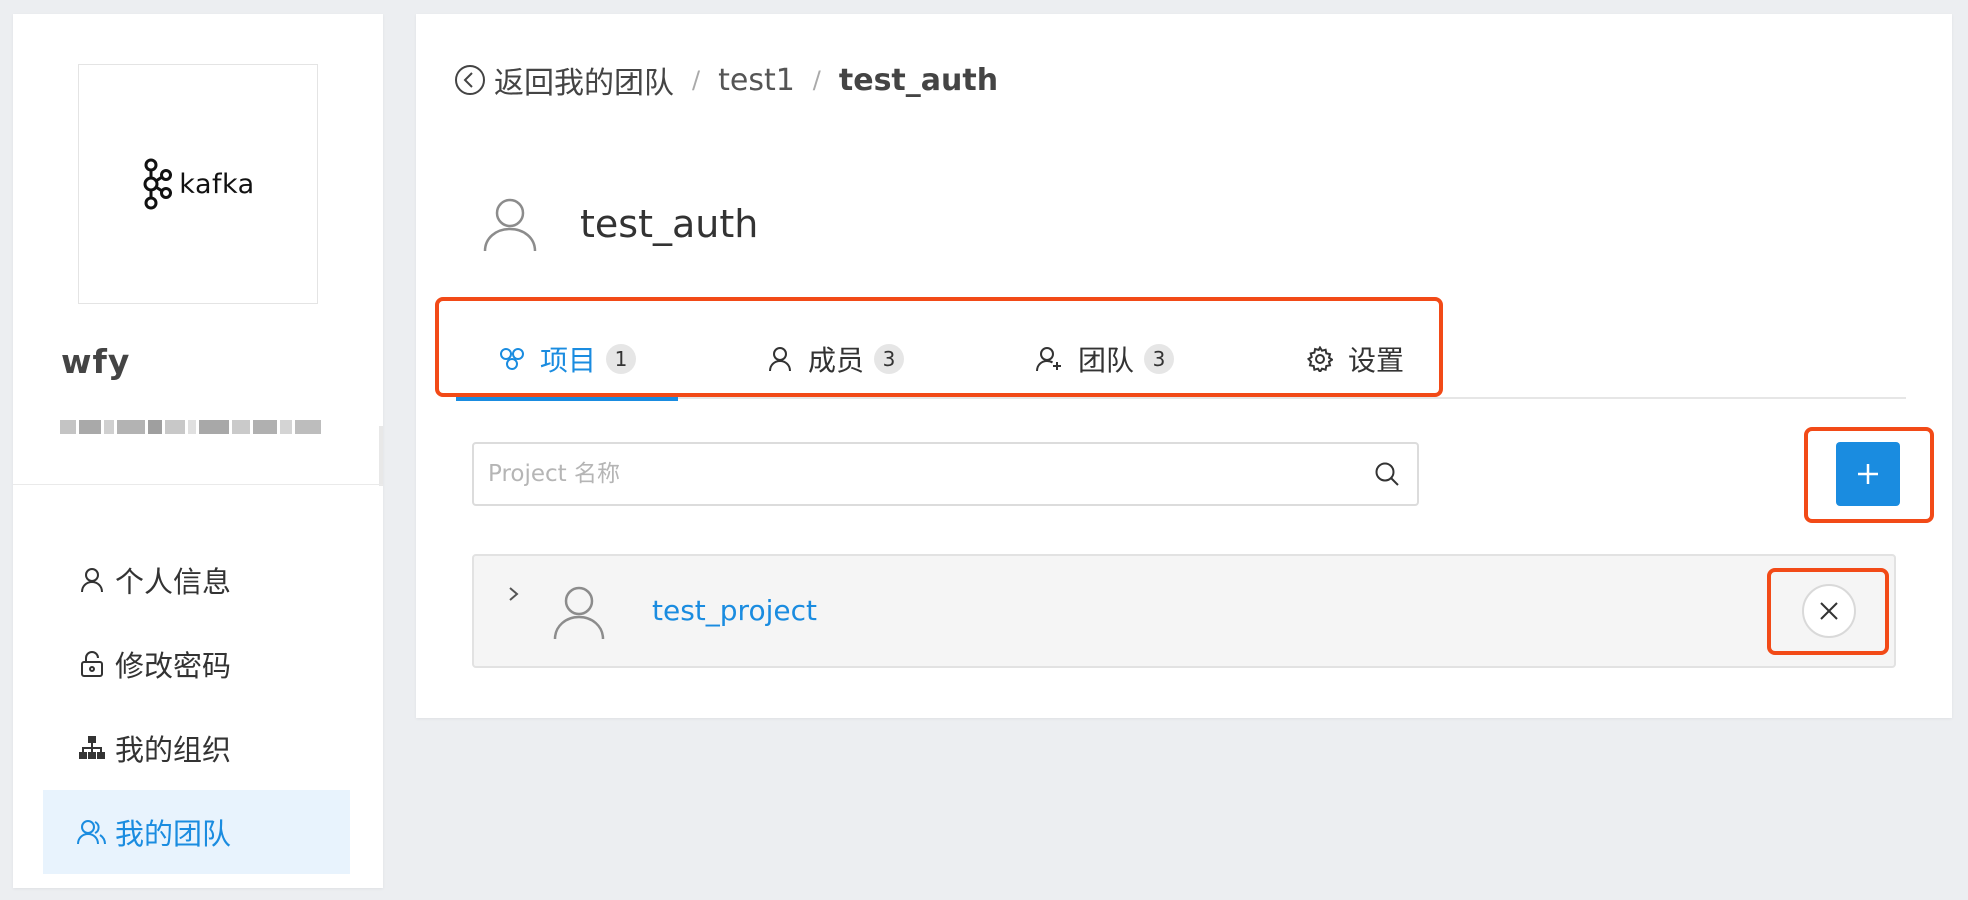  What do you see at coordinates (470, 80) in the screenshot?
I see `back-circle-icon` at bounding box center [470, 80].